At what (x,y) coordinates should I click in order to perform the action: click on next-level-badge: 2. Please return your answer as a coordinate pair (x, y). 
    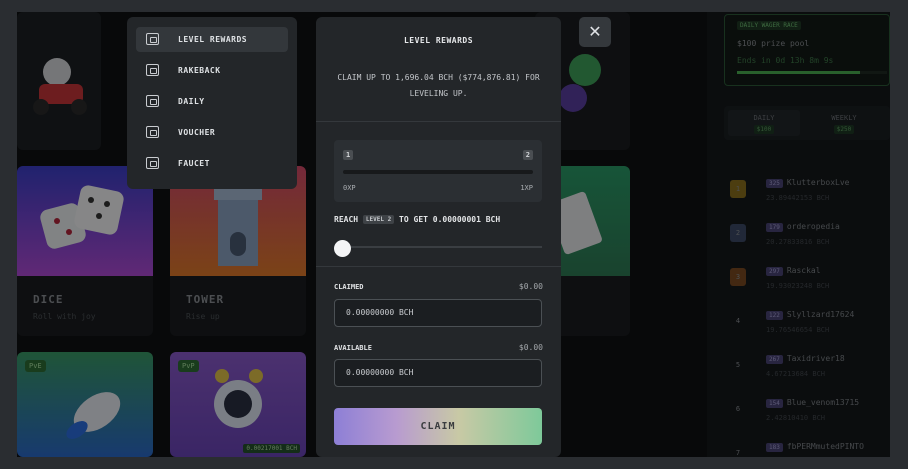
    Looking at the image, I should click on (527, 155).